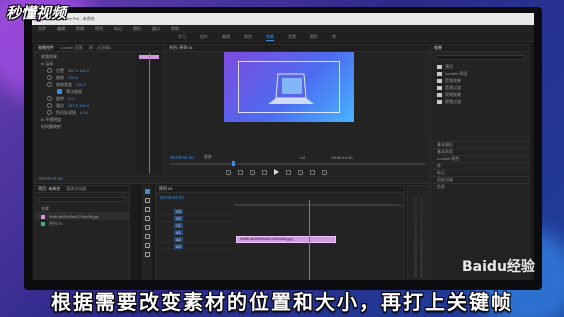 The width and height of the screenshot is (564, 317). Describe the element at coordinates (233, 163) in the screenshot. I see `scrubber-head` at that location.